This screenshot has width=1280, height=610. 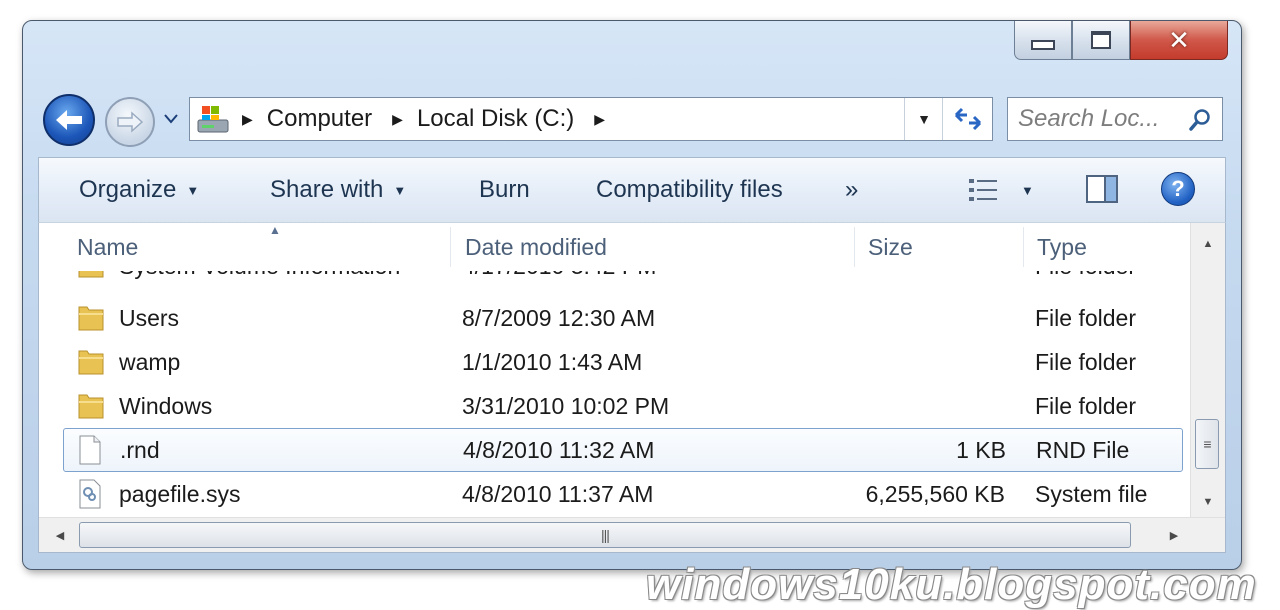 I want to click on list-item: wamp 1/1/2010 1:43 AM File folder, so click(x=626, y=363).